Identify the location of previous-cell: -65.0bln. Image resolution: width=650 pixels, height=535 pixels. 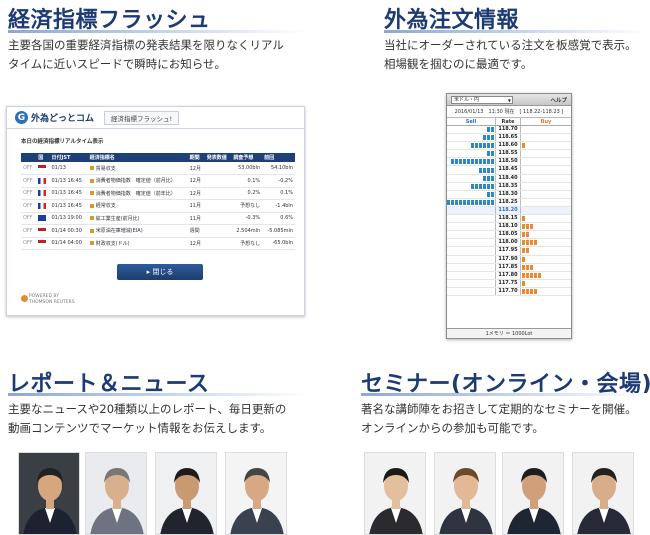
(278, 243).